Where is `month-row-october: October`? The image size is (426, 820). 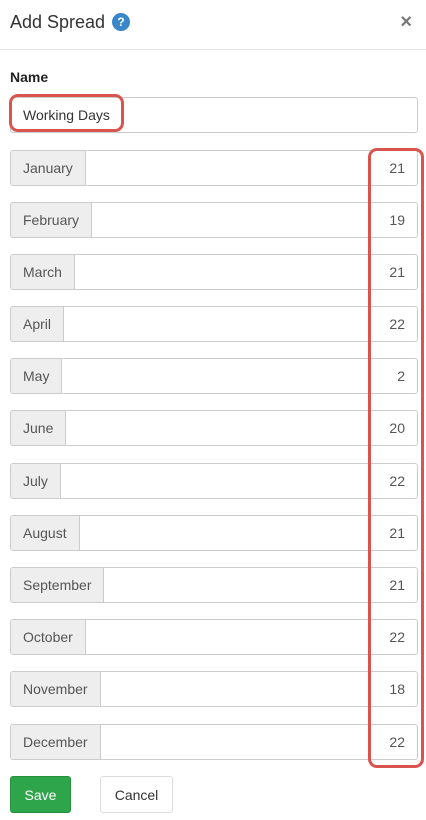
month-row-october: October is located at coordinates (214, 637).